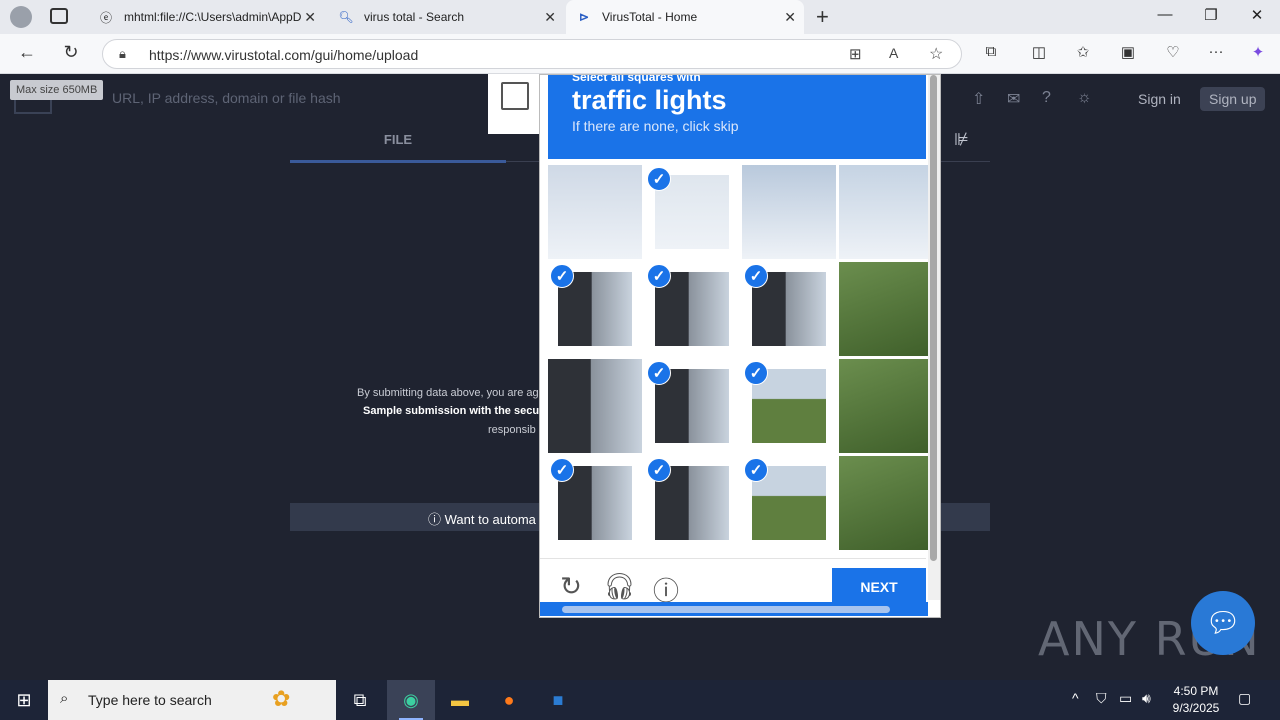  I want to click on tab-mhtml-label: mhtml:file://C:\Users\admin\AppD, so click(213, 17).